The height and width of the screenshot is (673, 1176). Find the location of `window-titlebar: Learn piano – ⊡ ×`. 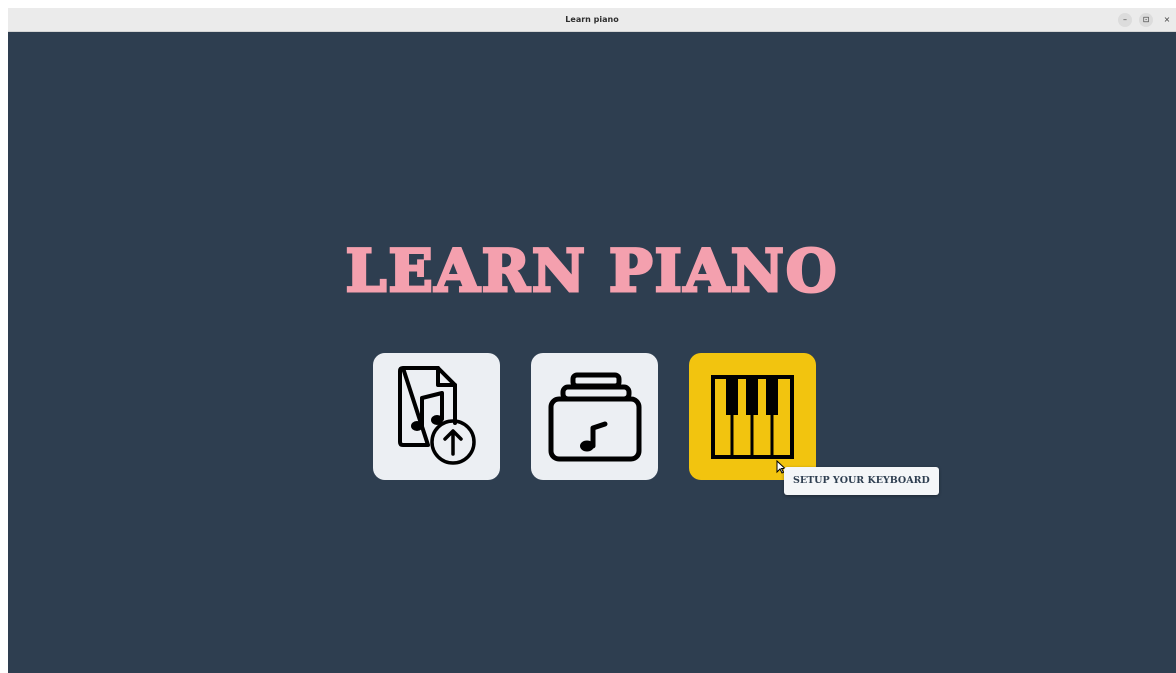

window-titlebar: Learn piano – ⊡ × is located at coordinates (592, 20).